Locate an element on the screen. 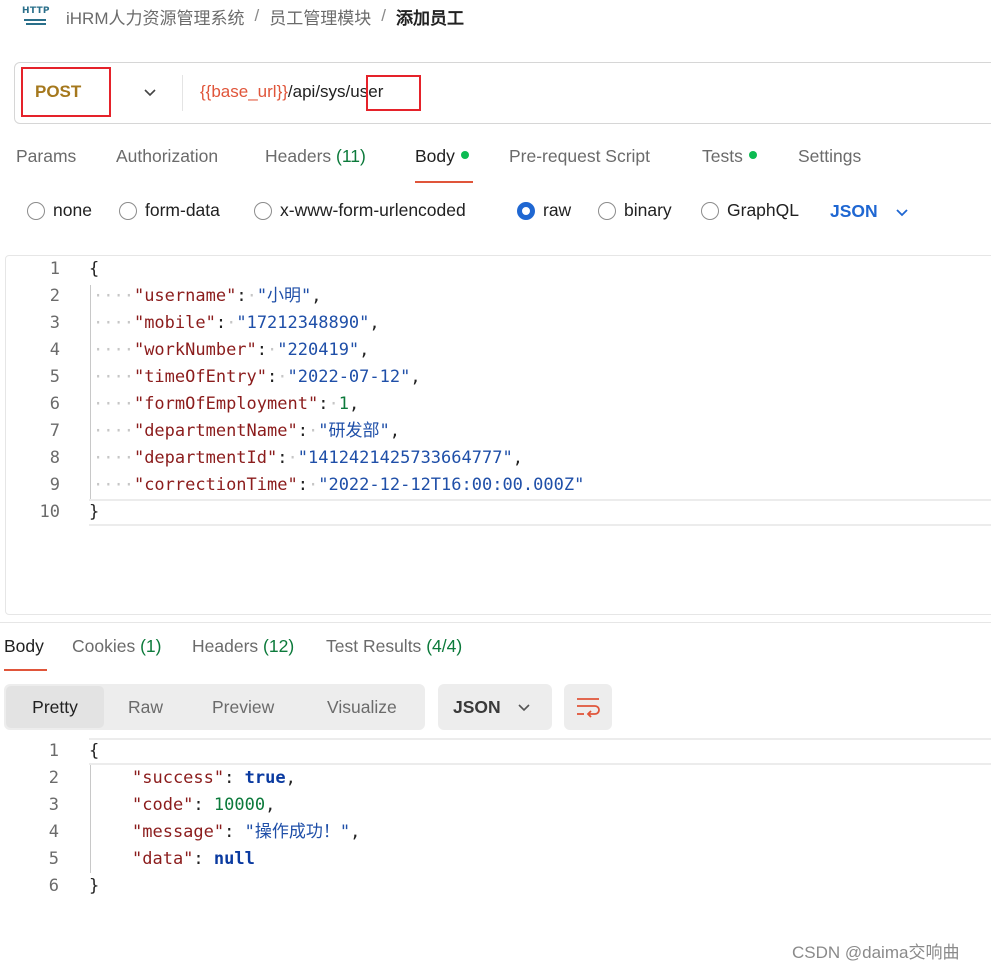 Image resolution: width=991 pixels, height=971 pixels. wrap-lines-icon is located at coordinates (588, 708).